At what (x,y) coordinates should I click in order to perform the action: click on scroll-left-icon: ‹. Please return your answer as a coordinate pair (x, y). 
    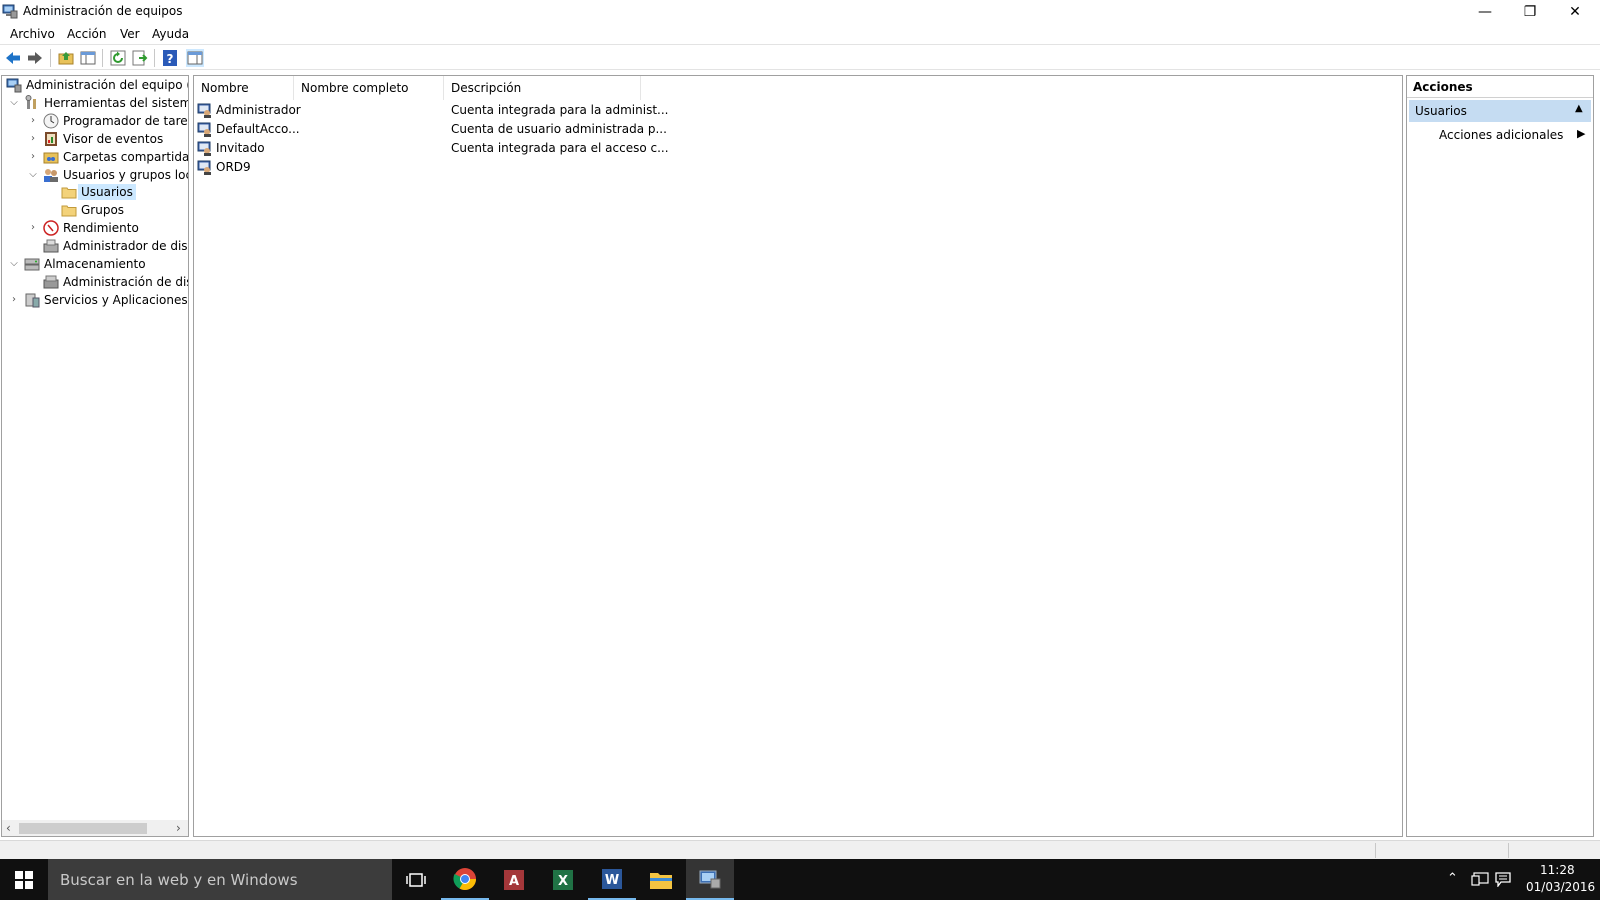
    Looking at the image, I should click on (8, 828).